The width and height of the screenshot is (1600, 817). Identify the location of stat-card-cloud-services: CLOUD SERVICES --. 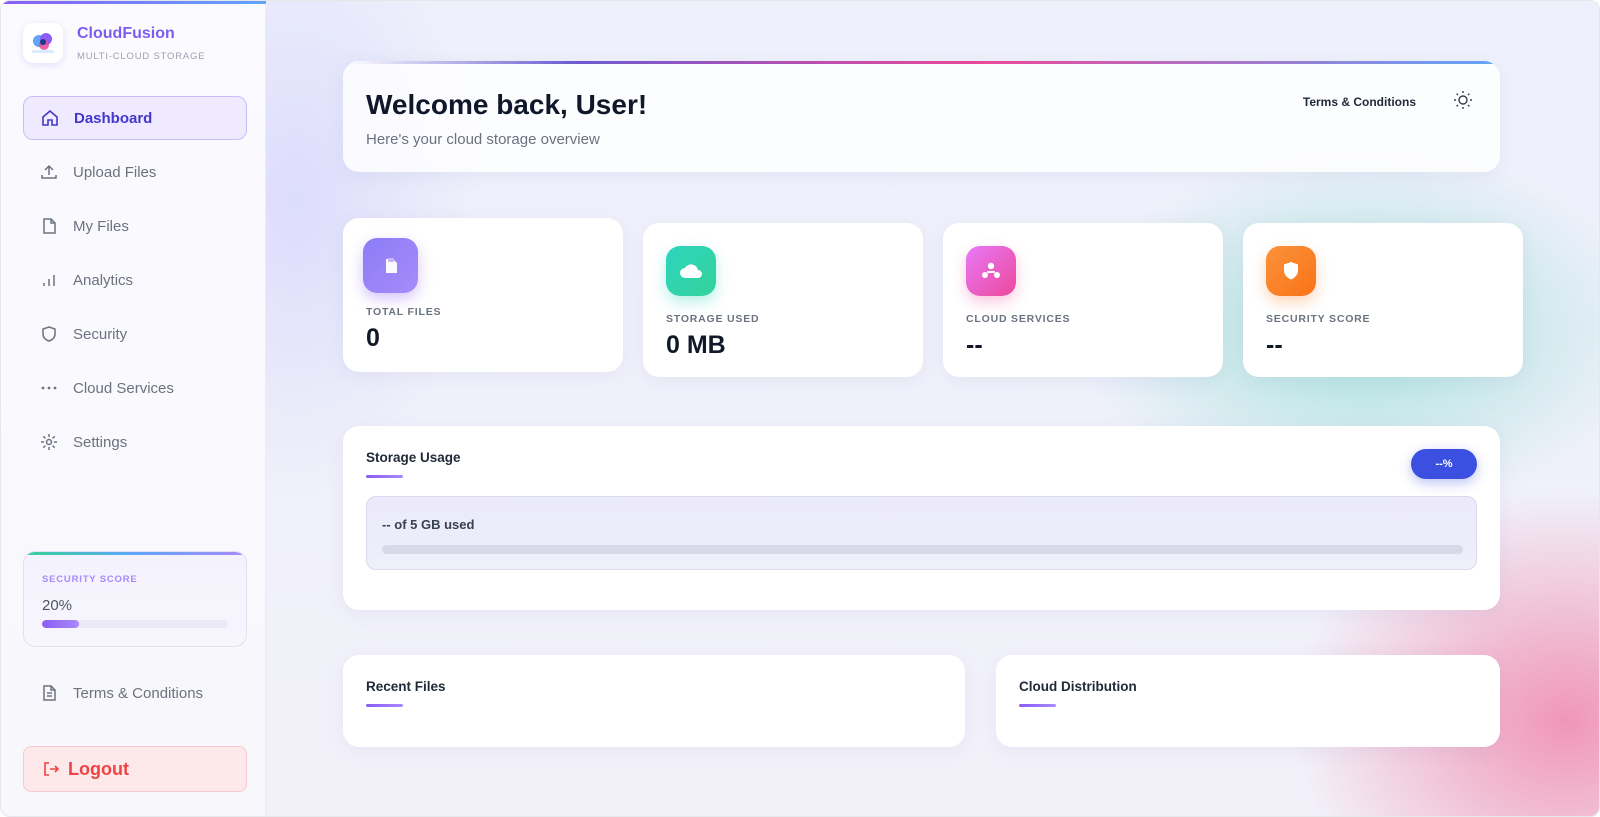
(1083, 300).